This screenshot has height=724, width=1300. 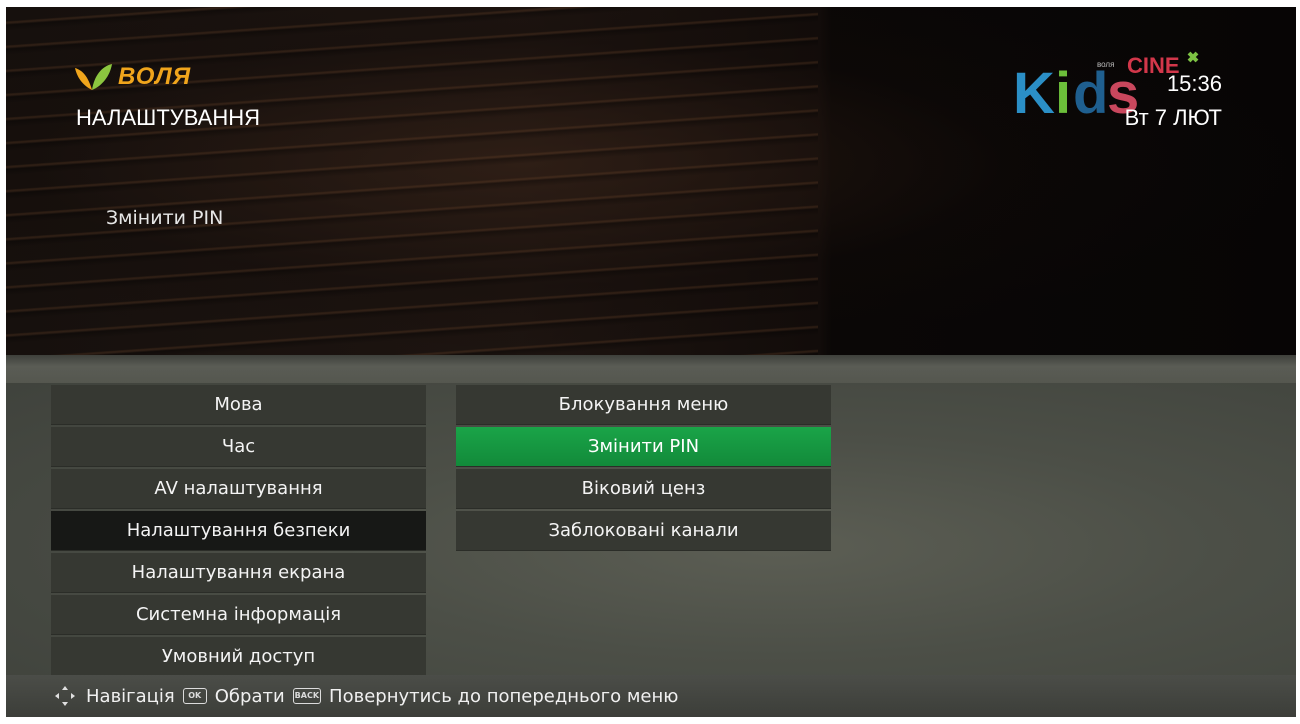 I want to click on navigation-arrows-icon, so click(x=65, y=696).